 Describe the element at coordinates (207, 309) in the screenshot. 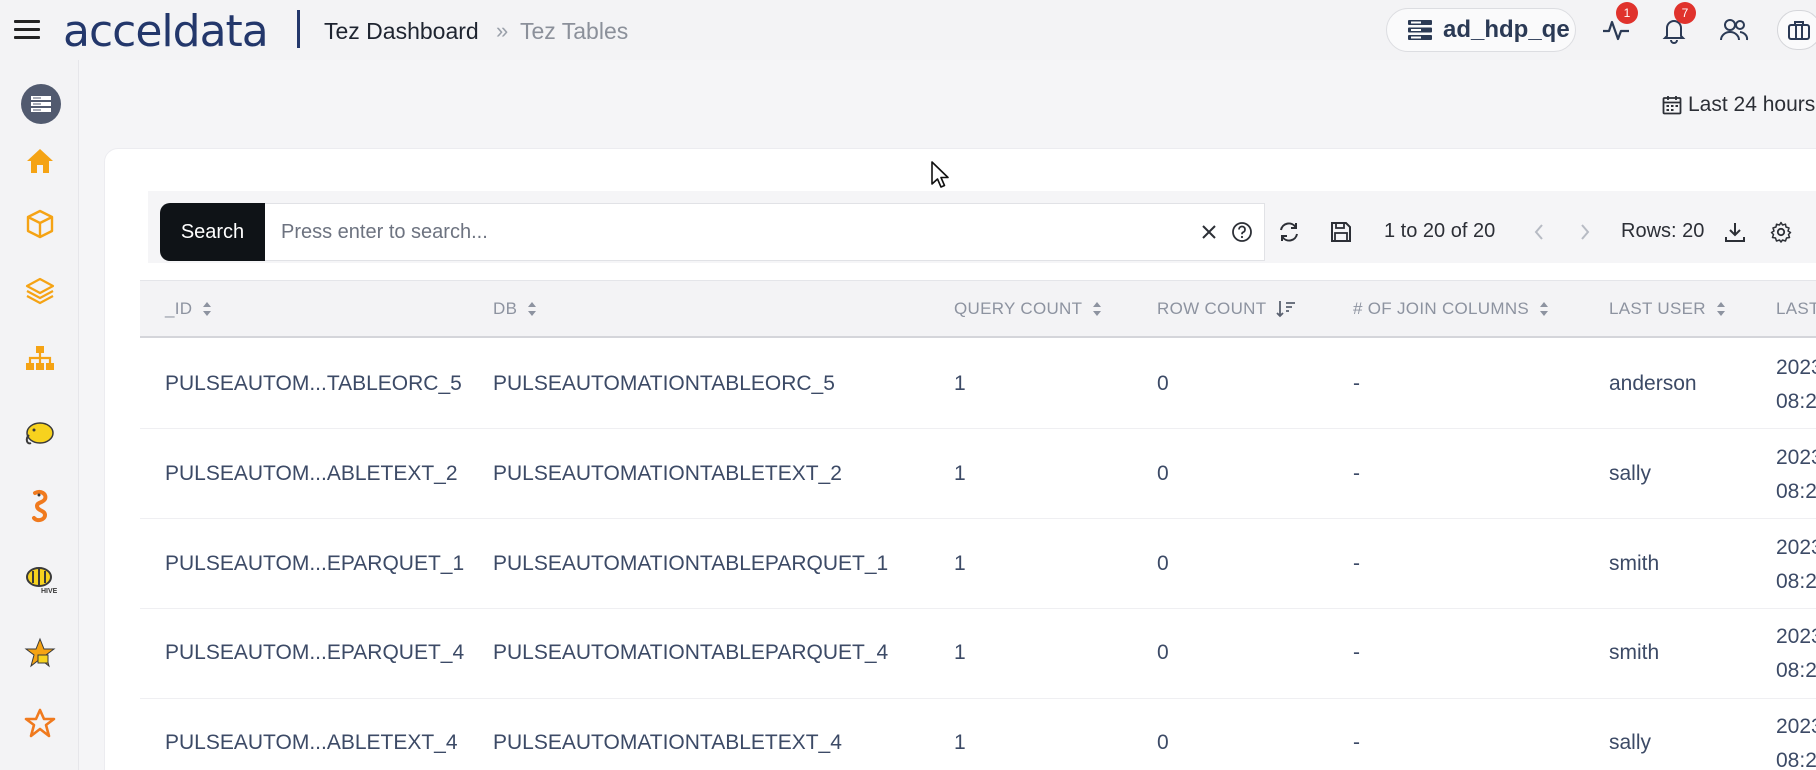

I see `sort-icon` at that location.